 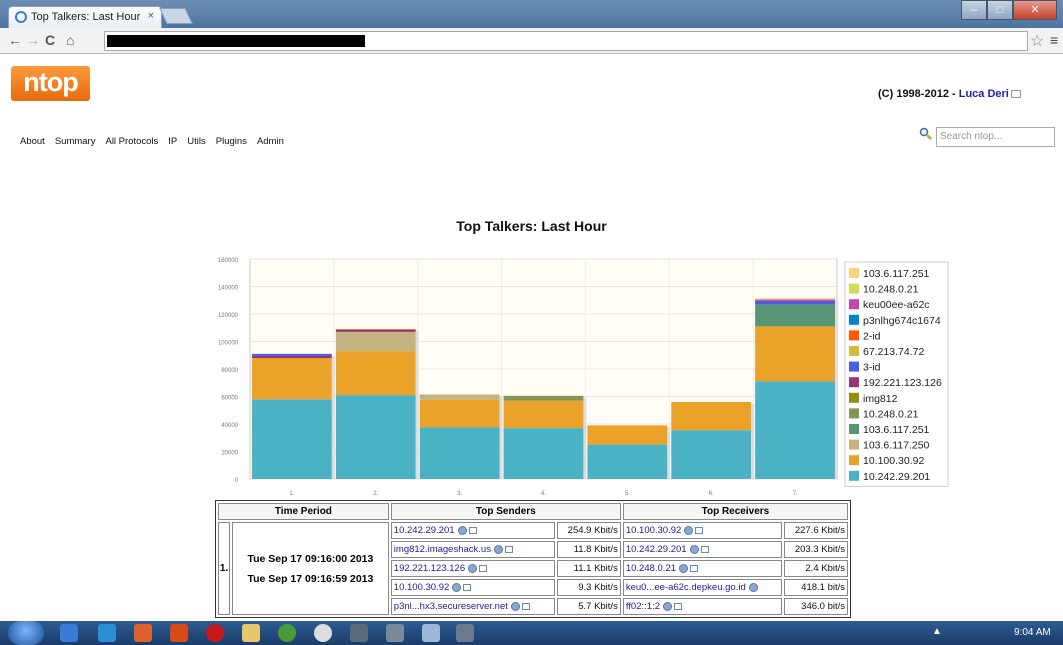 What do you see at coordinates (26, 633) in the screenshot?
I see `start-button` at bounding box center [26, 633].